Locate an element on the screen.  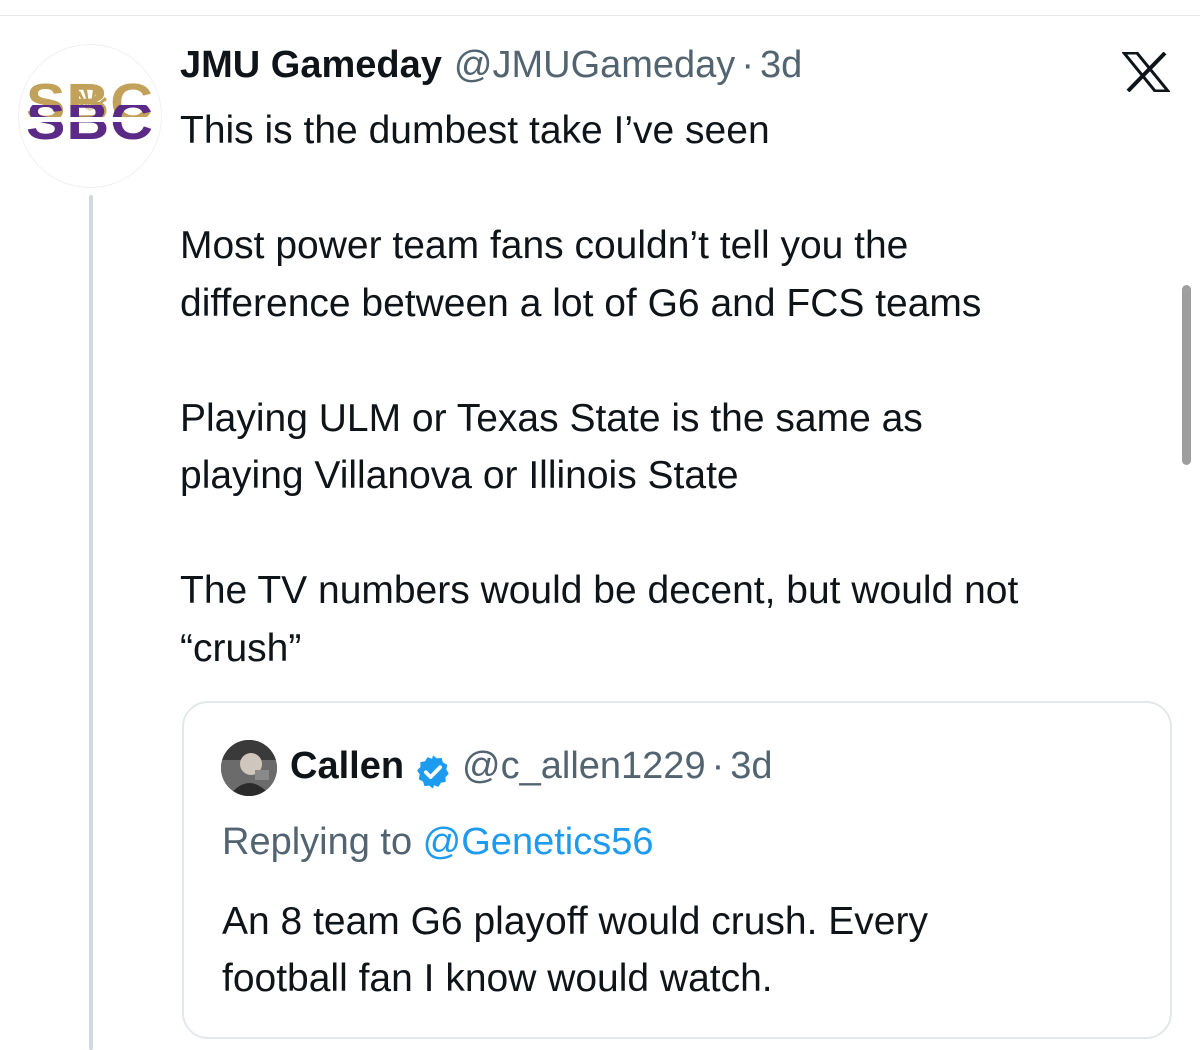
x-logo-icon is located at coordinates (1146, 72).